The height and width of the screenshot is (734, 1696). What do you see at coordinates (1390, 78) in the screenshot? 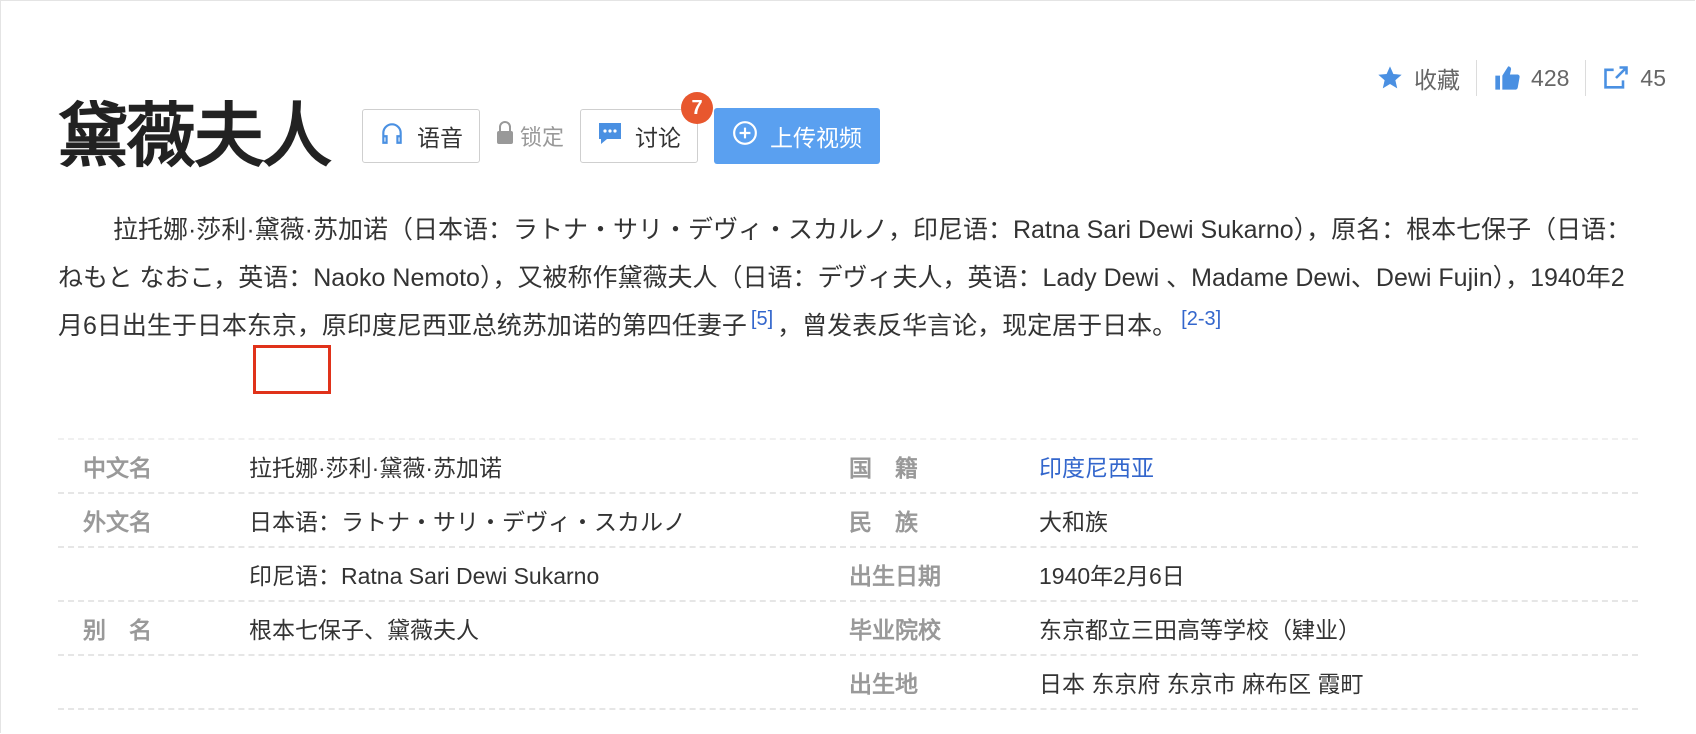
I see `star-icon` at bounding box center [1390, 78].